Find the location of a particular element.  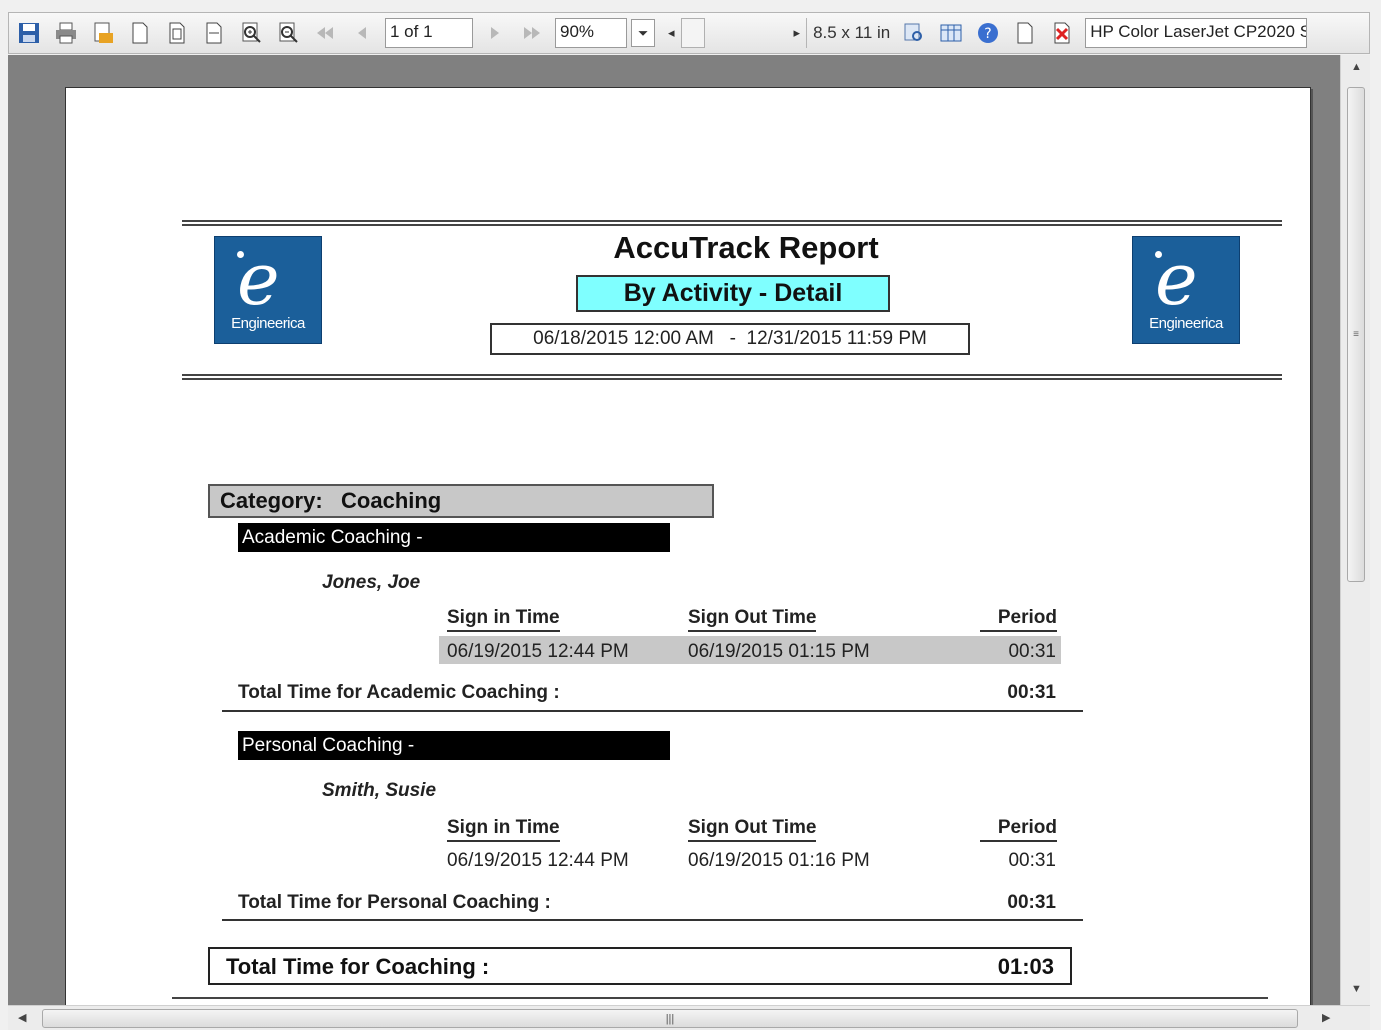

vertical-scroll-thumb: ≡ is located at coordinates (1356, 334).